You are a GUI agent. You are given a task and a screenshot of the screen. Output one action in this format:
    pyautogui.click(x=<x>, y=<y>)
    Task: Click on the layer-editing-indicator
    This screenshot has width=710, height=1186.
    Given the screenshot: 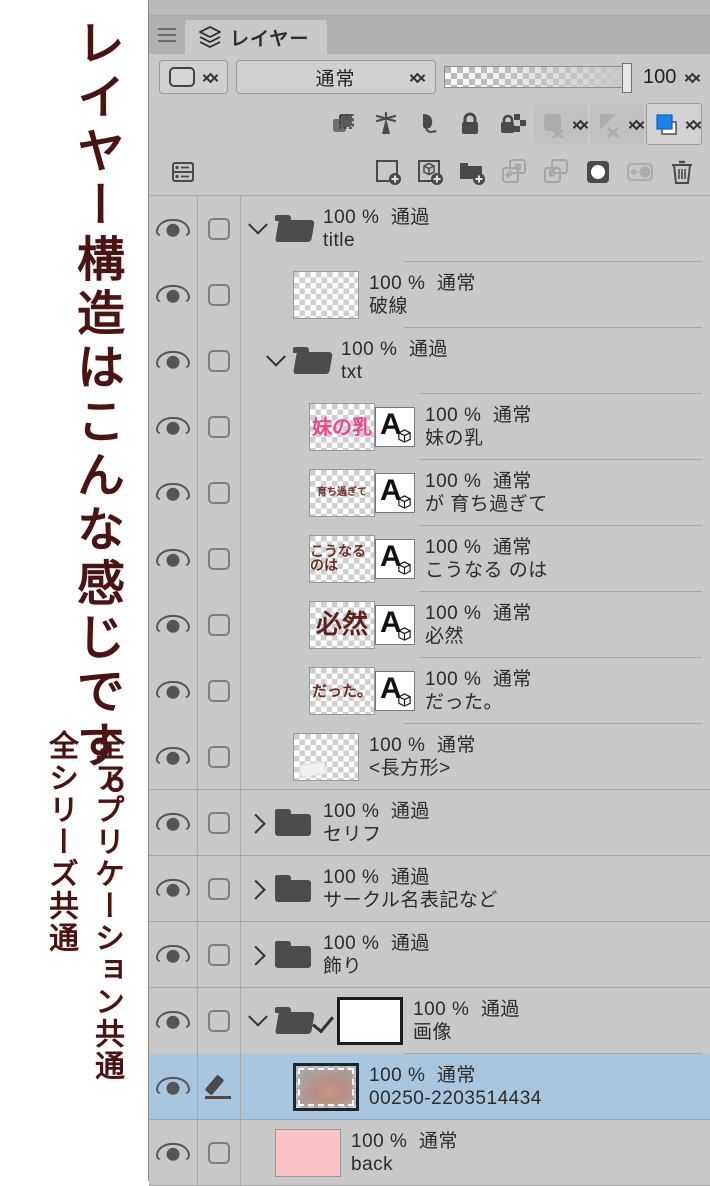 What is the action you would take?
    pyautogui.click(x=219, y=1087)
    